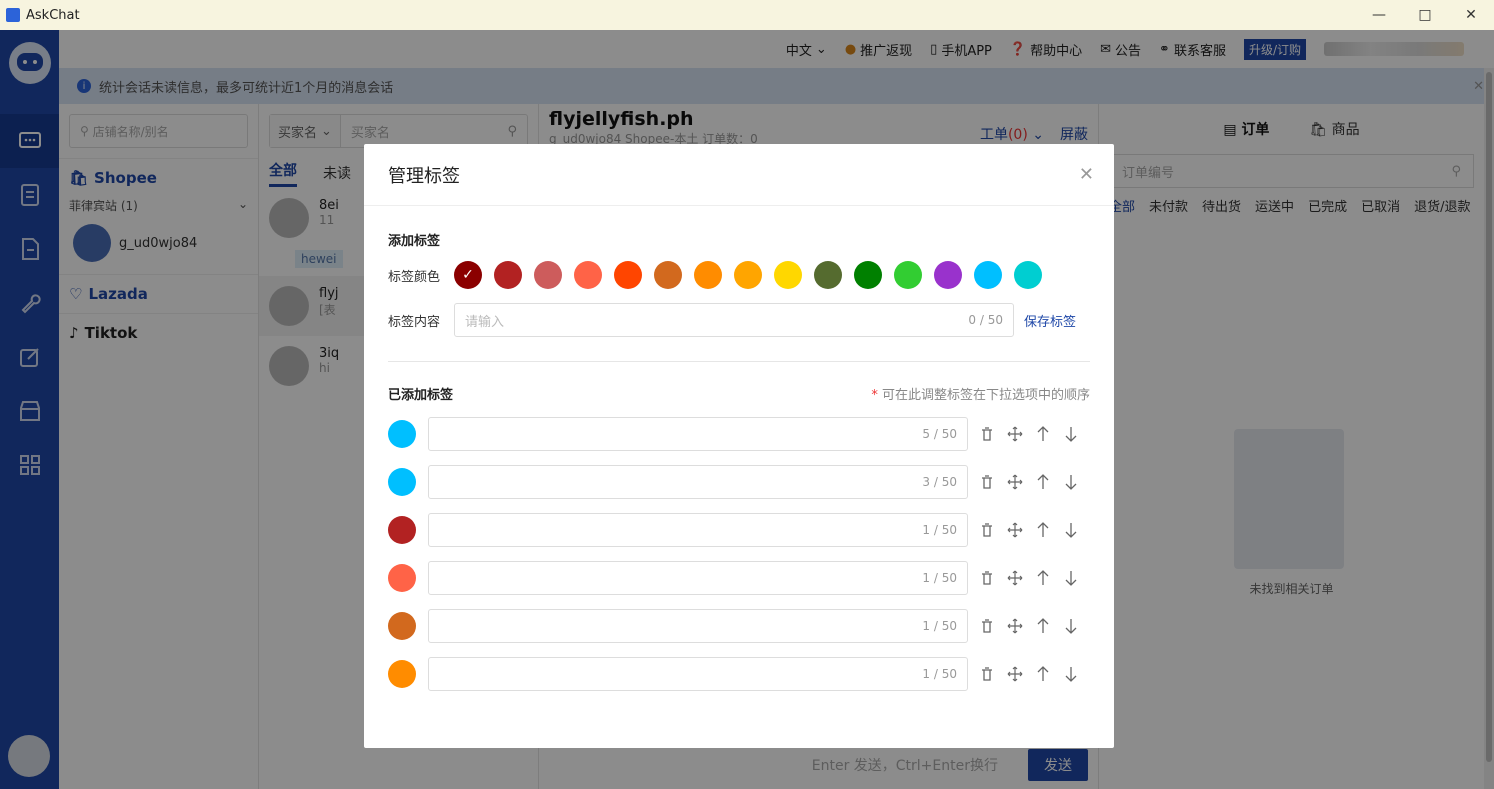 The width and height of the screenshot is (1494, 789). I want to click on added-tags-heading: 已添加标签, so click(421, 395).